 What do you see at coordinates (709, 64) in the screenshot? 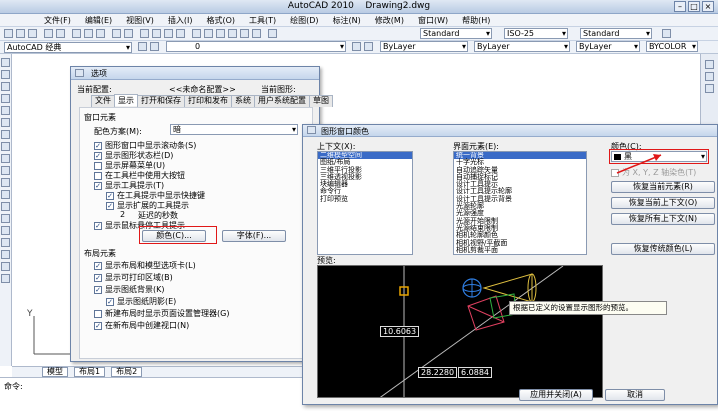
I see `erase-icon` at bounding box center [709, 64].